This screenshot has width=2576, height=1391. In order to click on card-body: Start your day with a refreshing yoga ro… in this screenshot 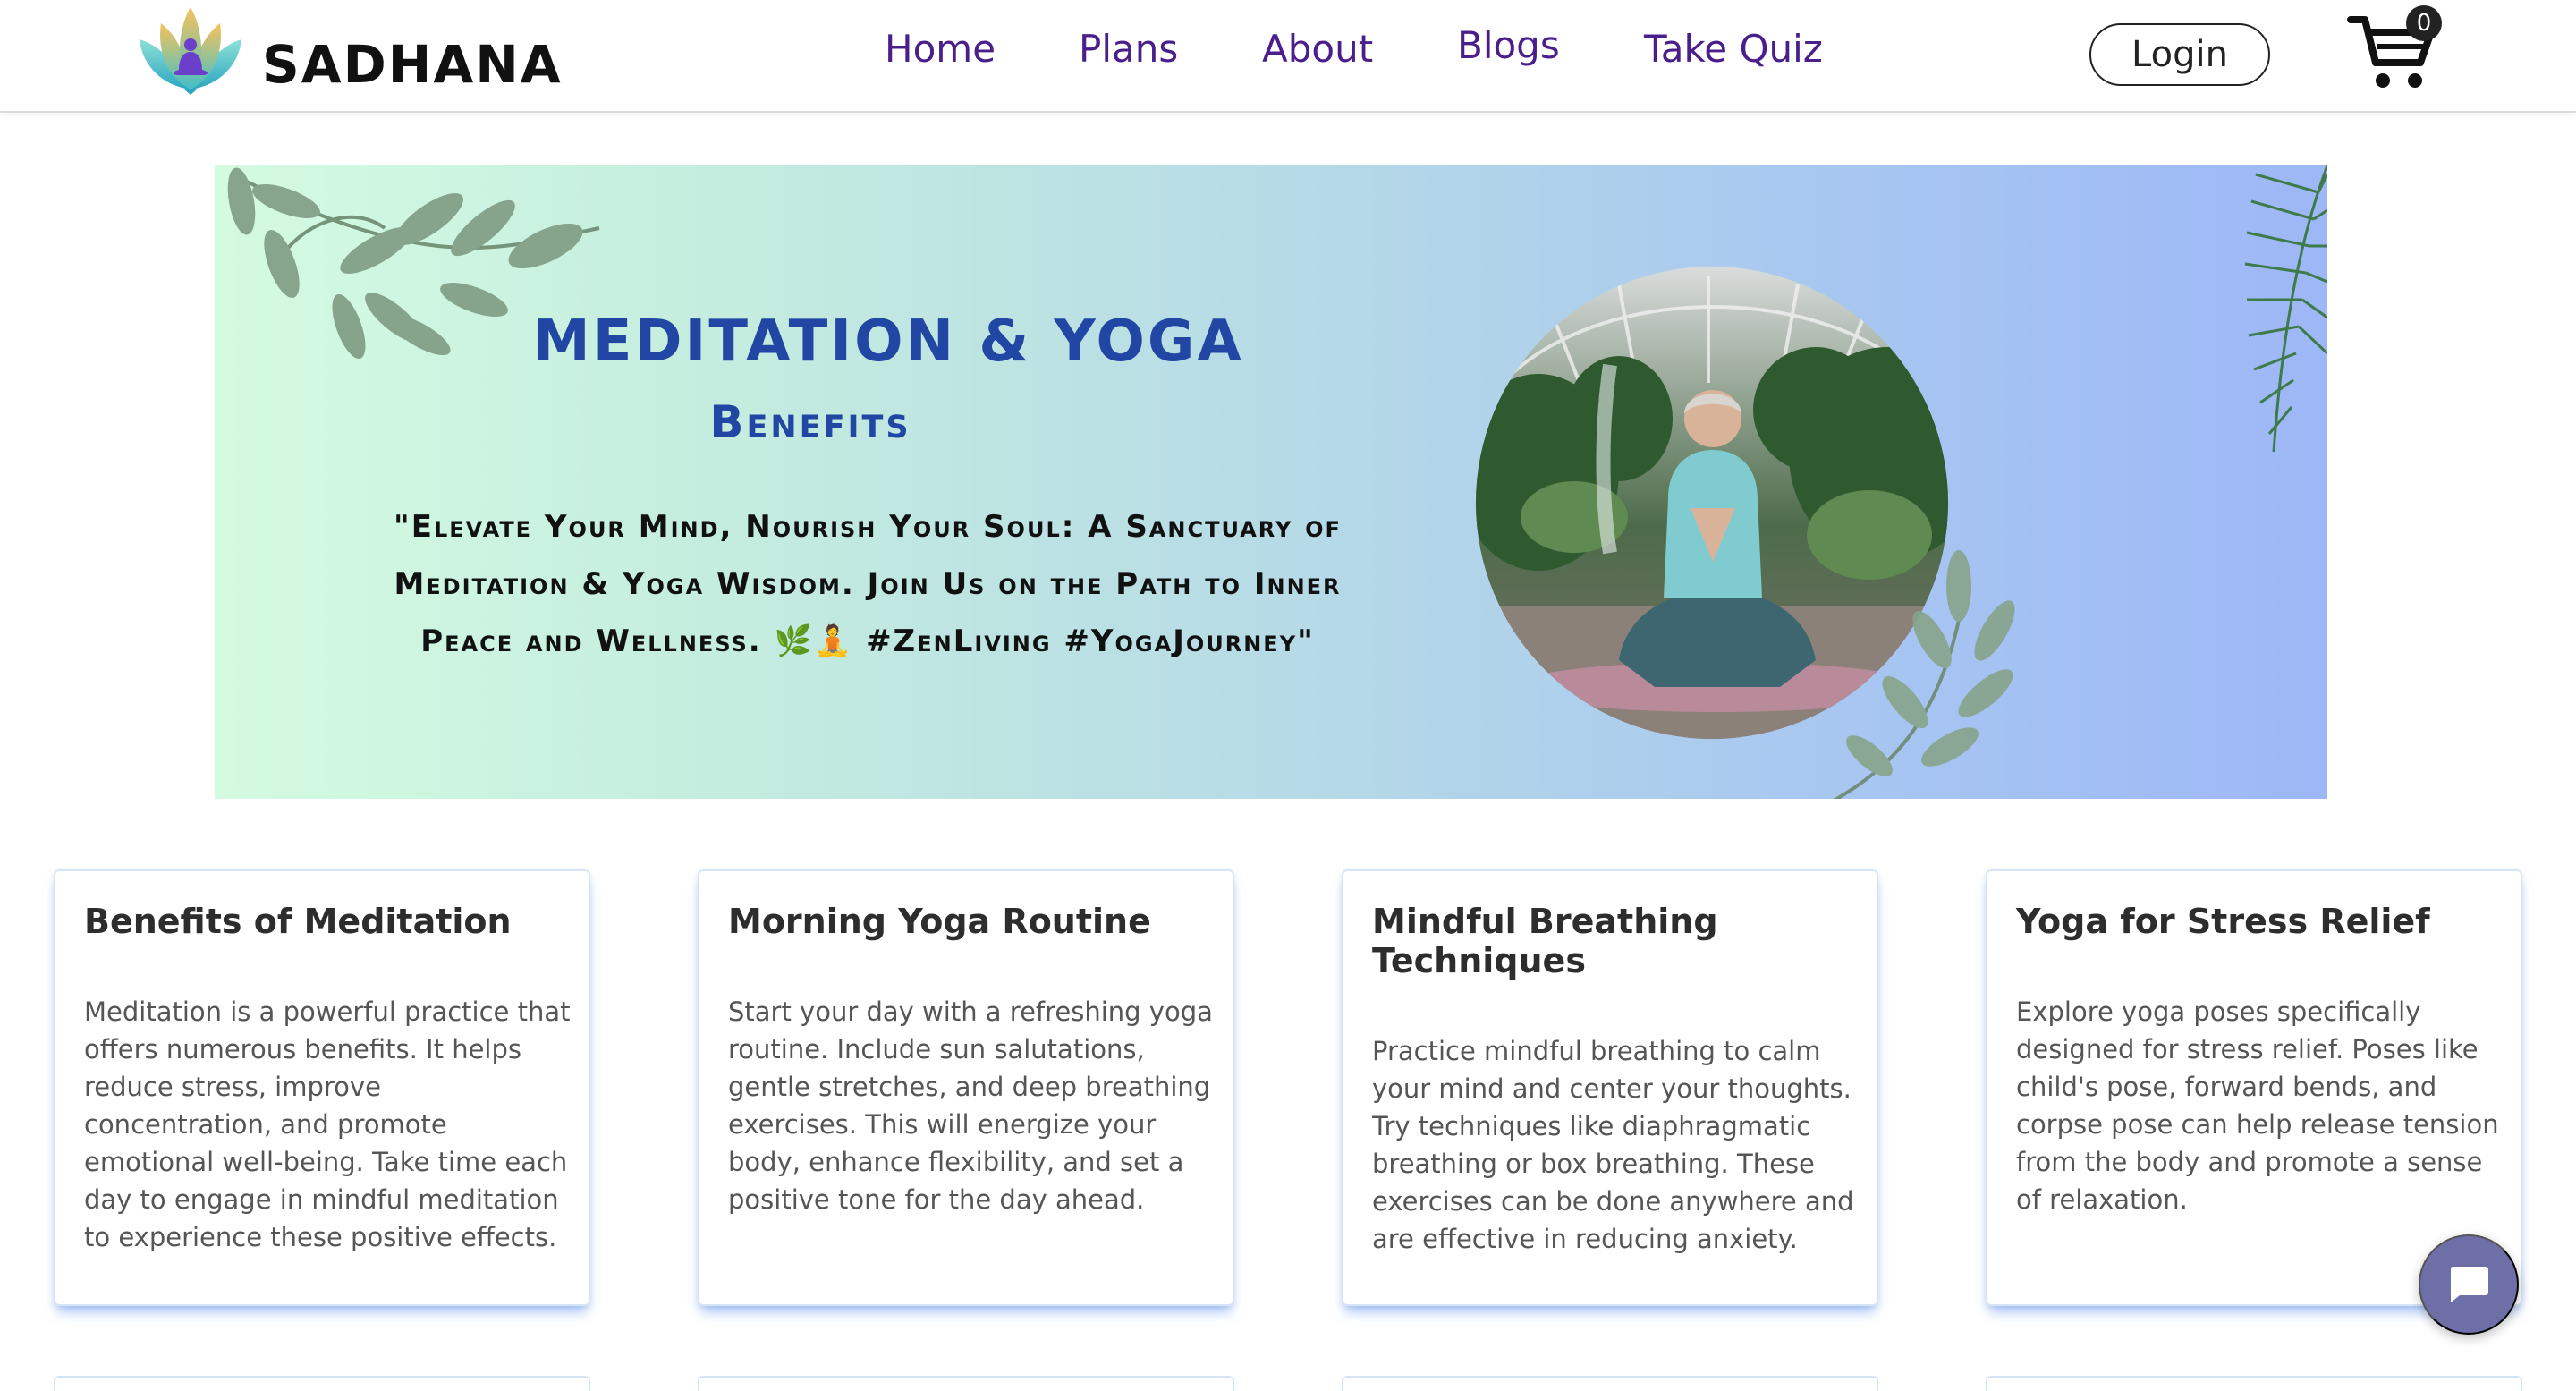, I will do `click(970, 1106)`.